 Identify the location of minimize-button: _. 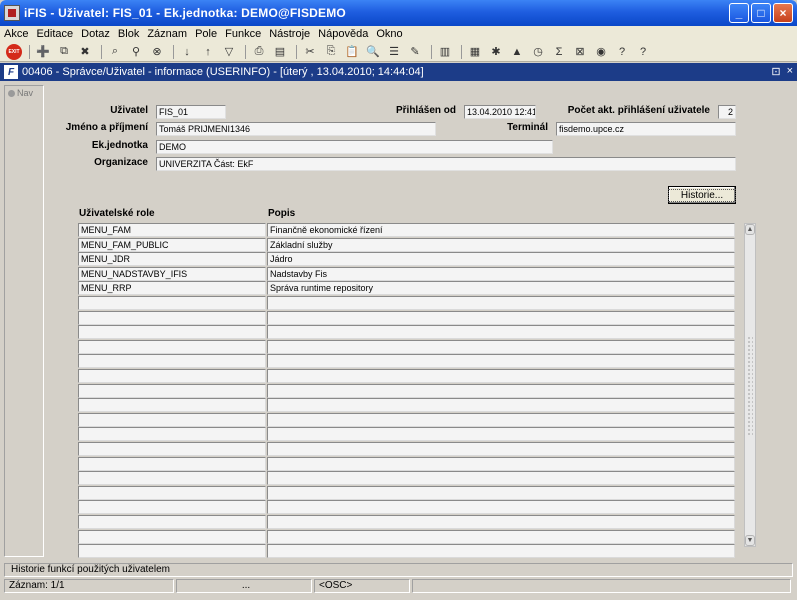
(739, 13).